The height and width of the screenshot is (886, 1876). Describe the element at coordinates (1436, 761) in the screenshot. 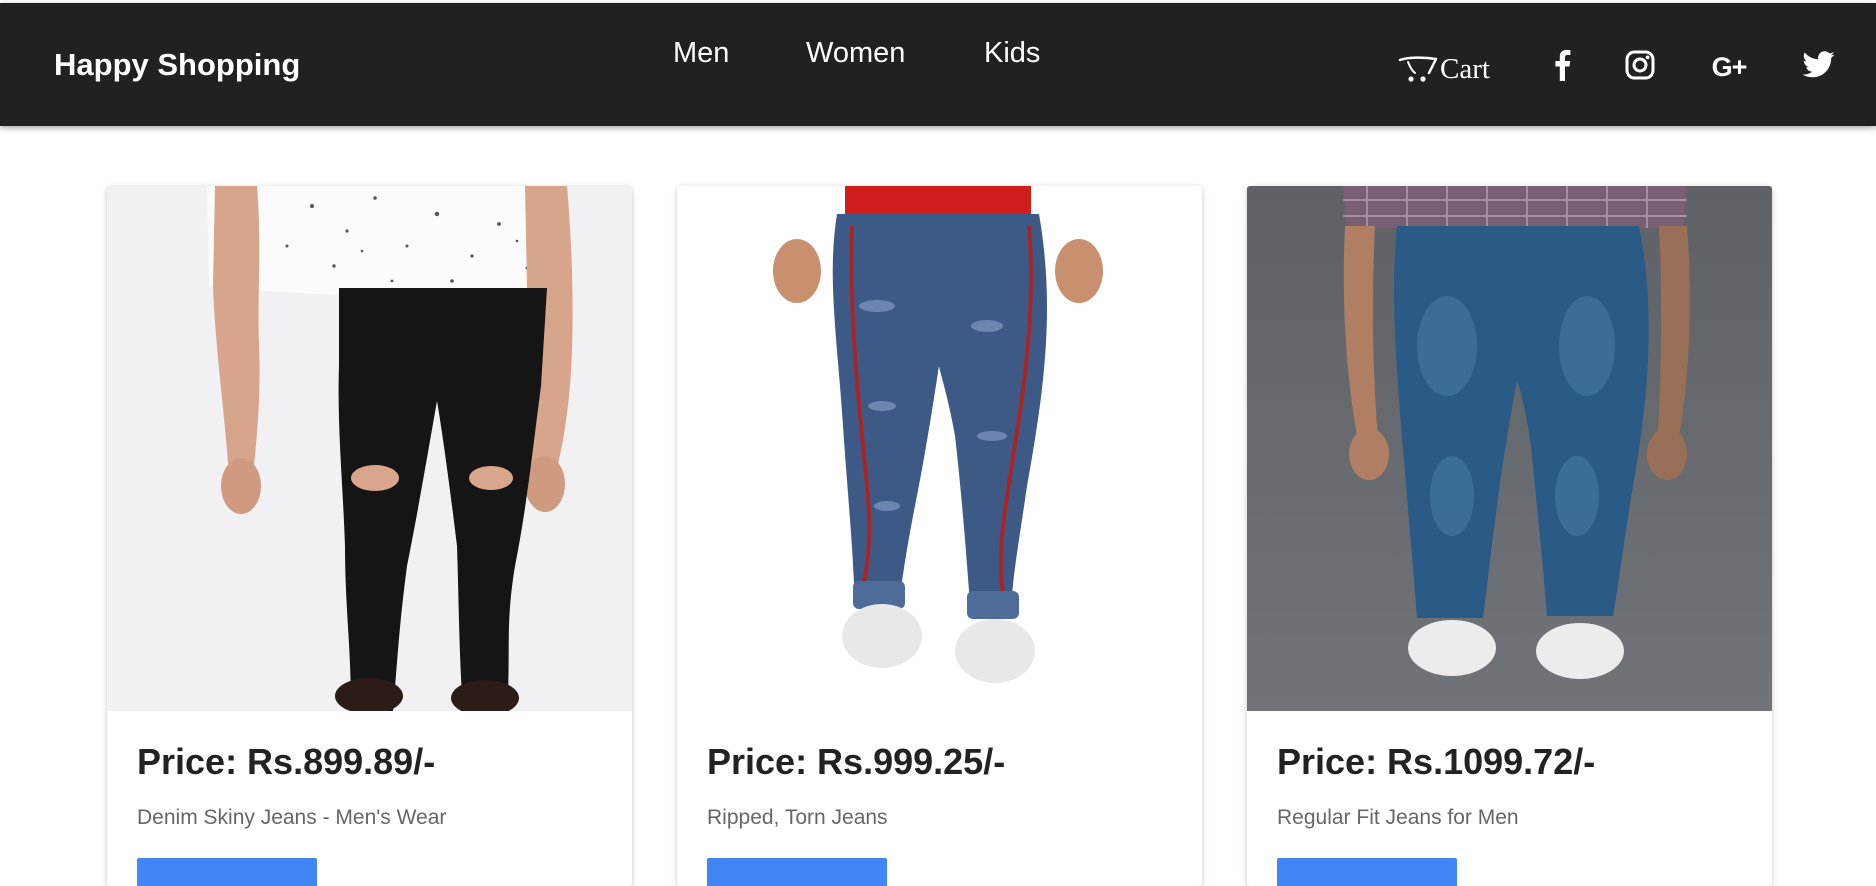

I see `product-price: Price: Rs.1099.72/-` at that location.